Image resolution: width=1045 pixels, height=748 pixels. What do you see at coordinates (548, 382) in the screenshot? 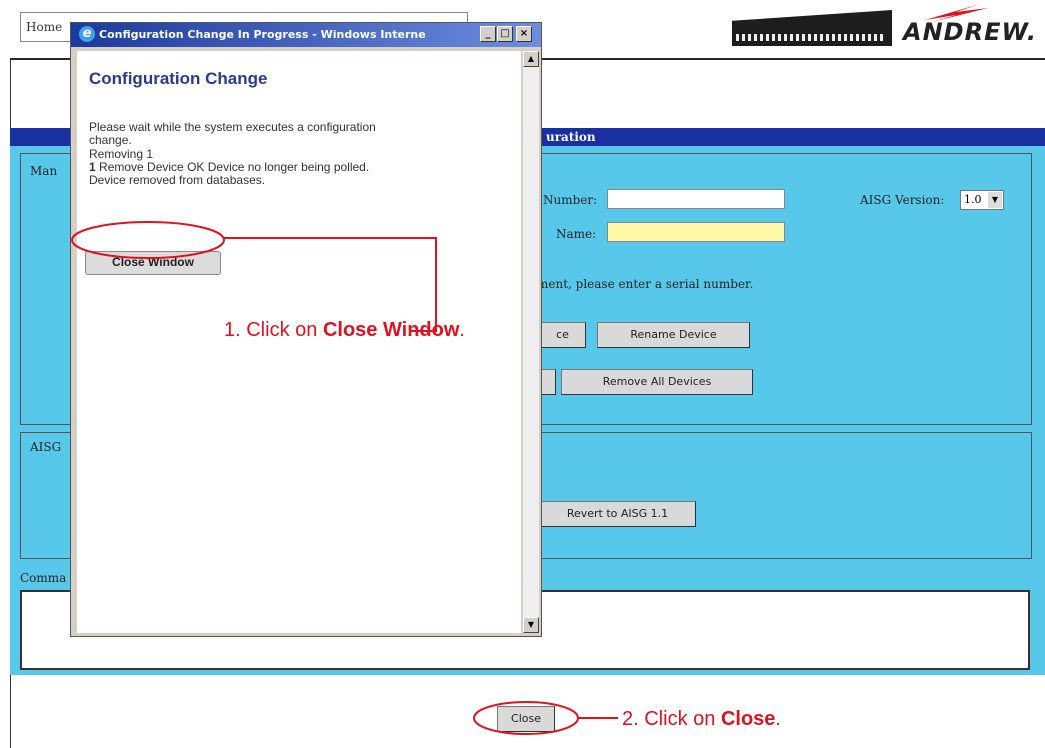
I see `remove-device-button` at bounding box center [548, 382].